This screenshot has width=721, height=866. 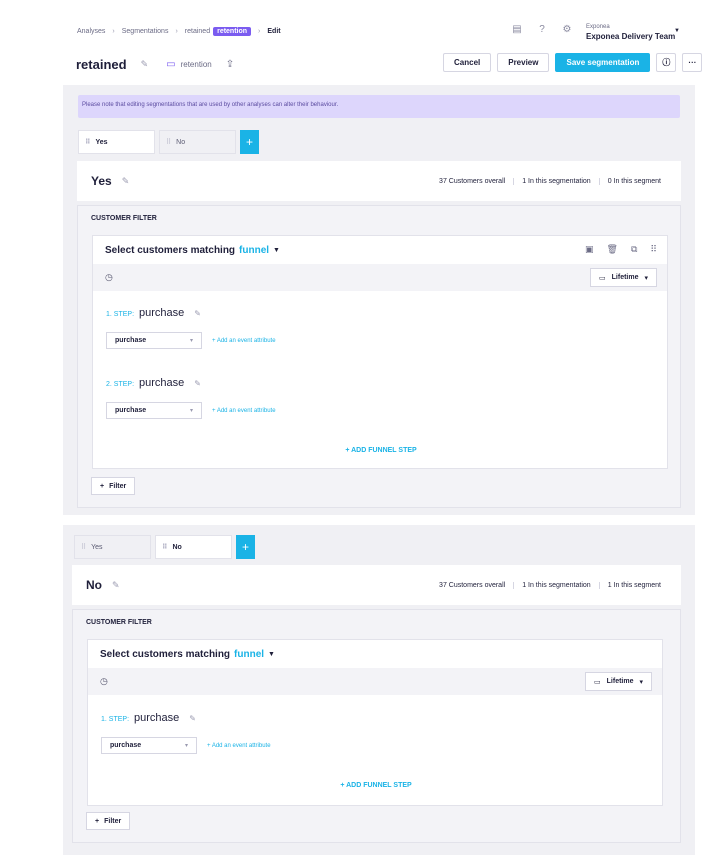 What do you see at coordinates (375, 654) in the screenshot?
I see `filter-card-header: Select customers matching funnel ▼` at bounding box center [375, 654].